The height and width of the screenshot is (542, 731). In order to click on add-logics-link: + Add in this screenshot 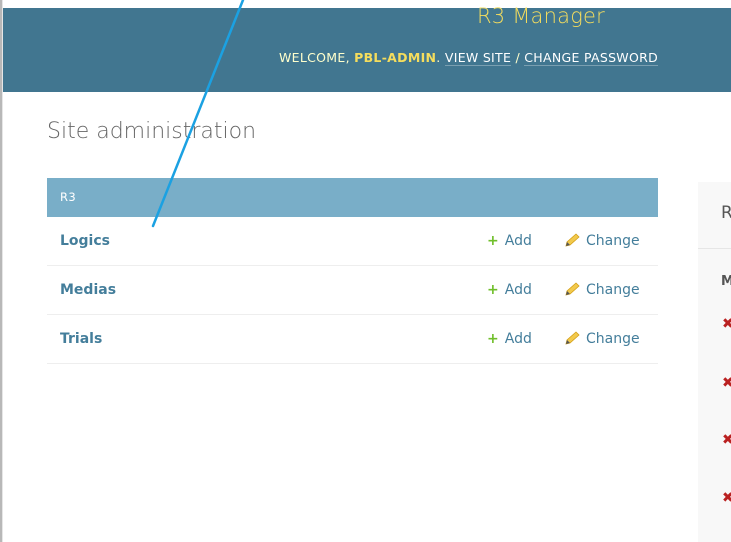, I will do `click(509, 241)`.